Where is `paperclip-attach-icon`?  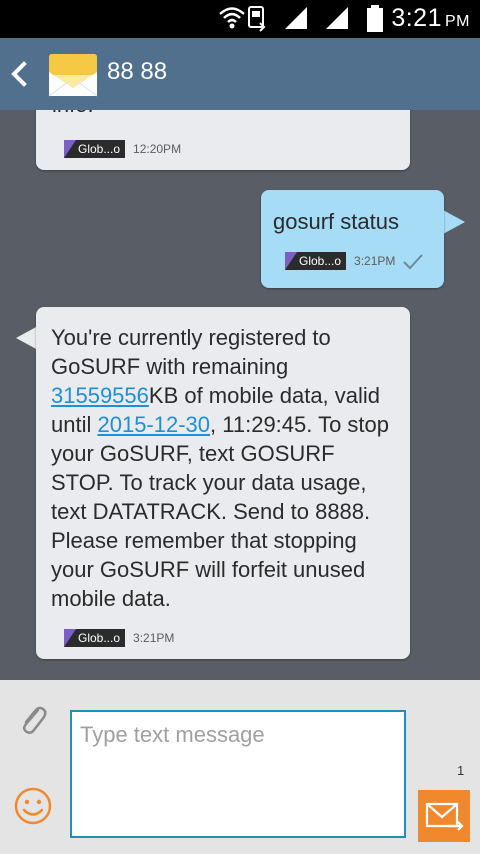
paperclip-attach-icon is located at coordinates (33, 720).